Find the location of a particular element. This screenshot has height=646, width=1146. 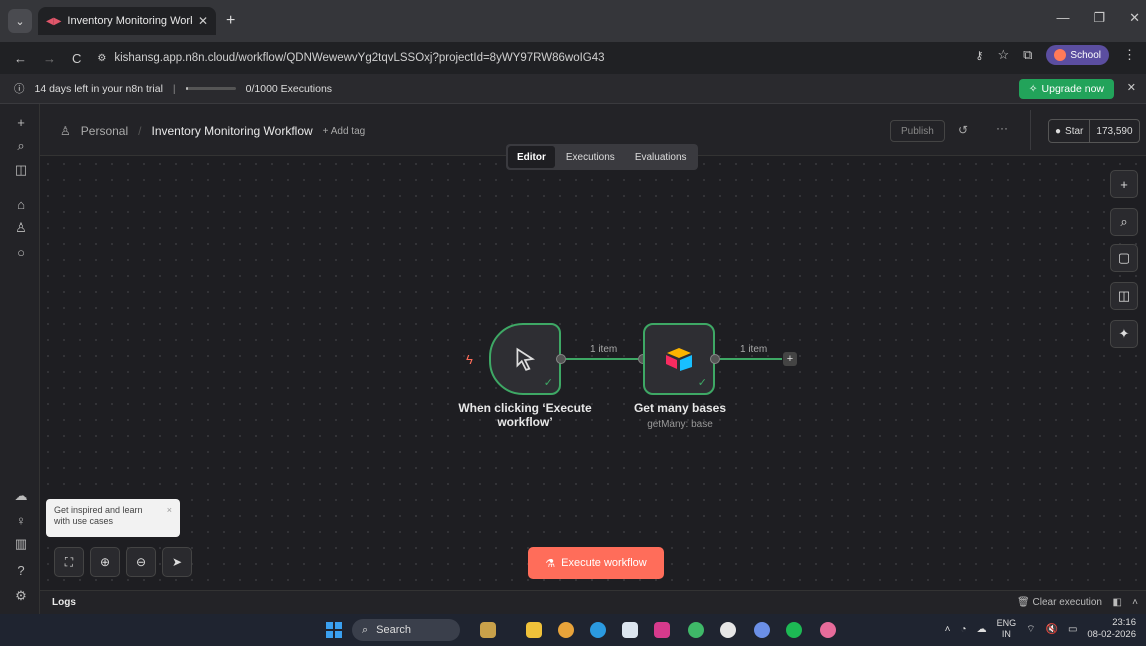

chrome-alt-icon is located at coordinates (828, 630).